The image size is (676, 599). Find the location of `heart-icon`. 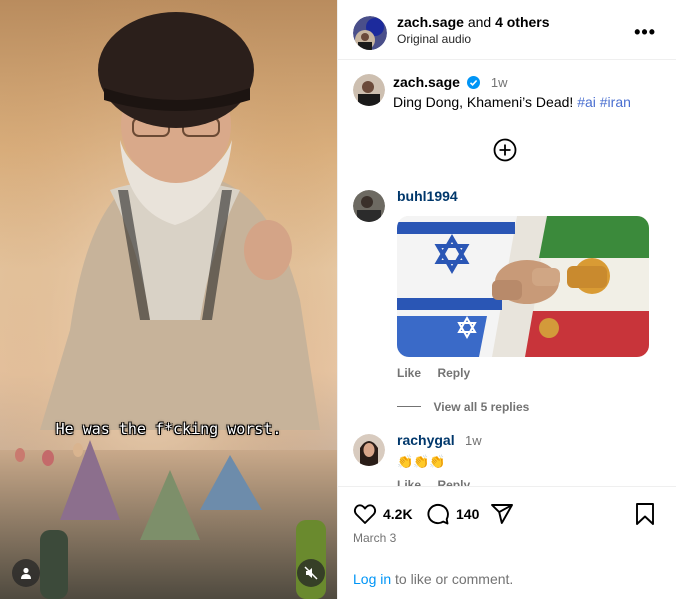

heart-icon is located at coordinates (365, 514).